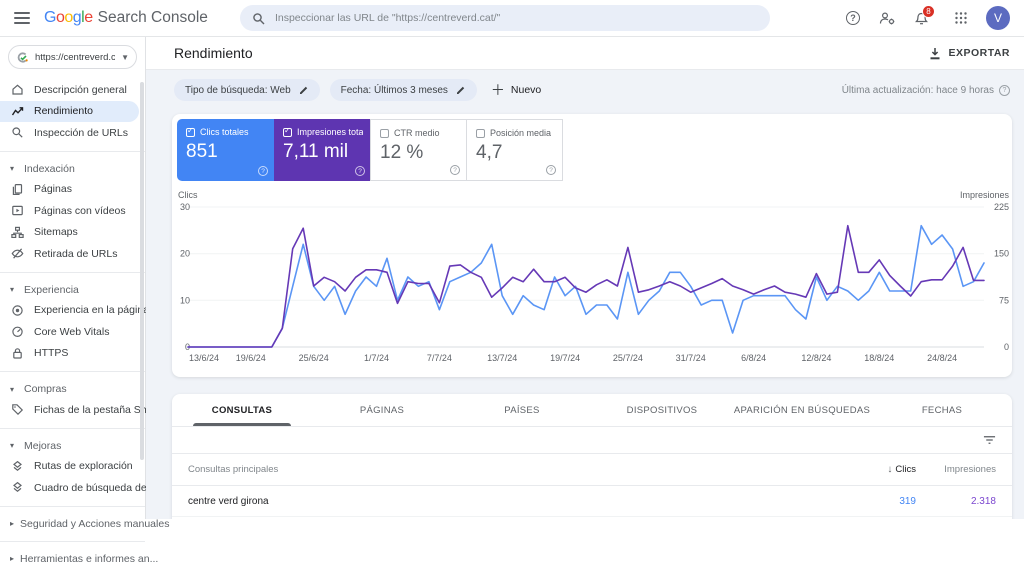  I want to click on edit-pencil-icon, so click(461, 90).